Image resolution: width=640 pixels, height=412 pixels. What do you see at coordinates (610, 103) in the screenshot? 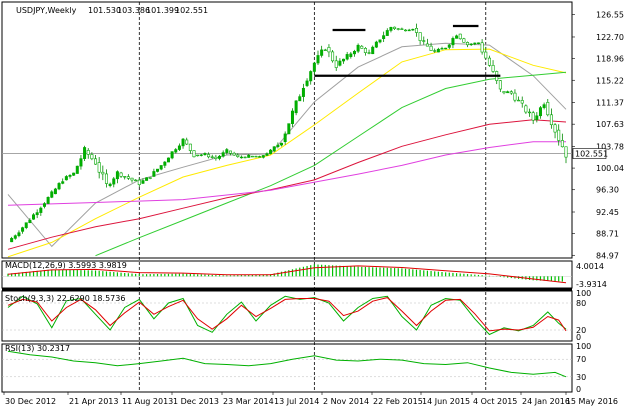
I see `price-tick-label: 111.37` at bounding box center [610, 103].